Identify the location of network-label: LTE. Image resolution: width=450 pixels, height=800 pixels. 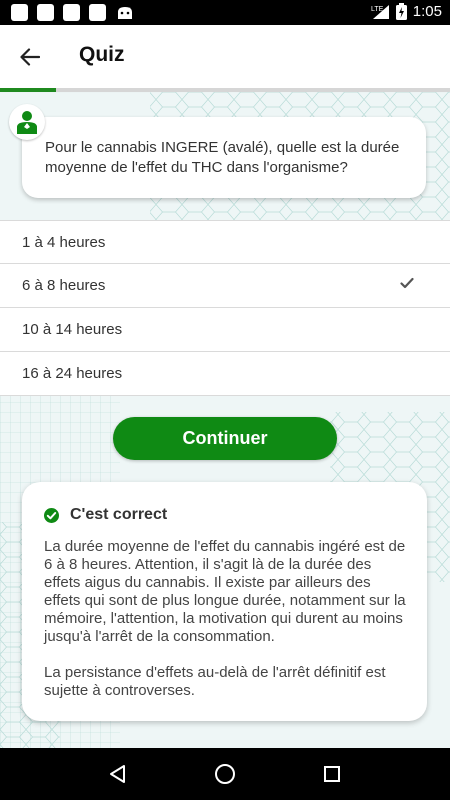
(377, 9).